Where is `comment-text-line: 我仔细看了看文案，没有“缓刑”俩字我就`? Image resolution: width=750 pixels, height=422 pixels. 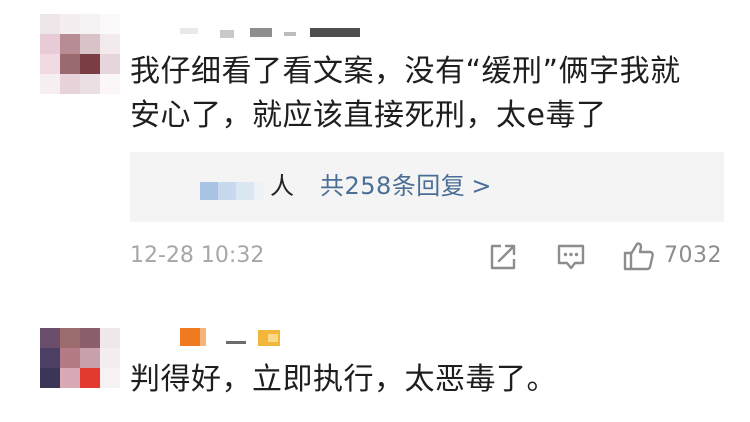 comment-text-line: 我仔细看了看文案，没有“缓刑”俩字我就 is located at coordinates (405, 71).